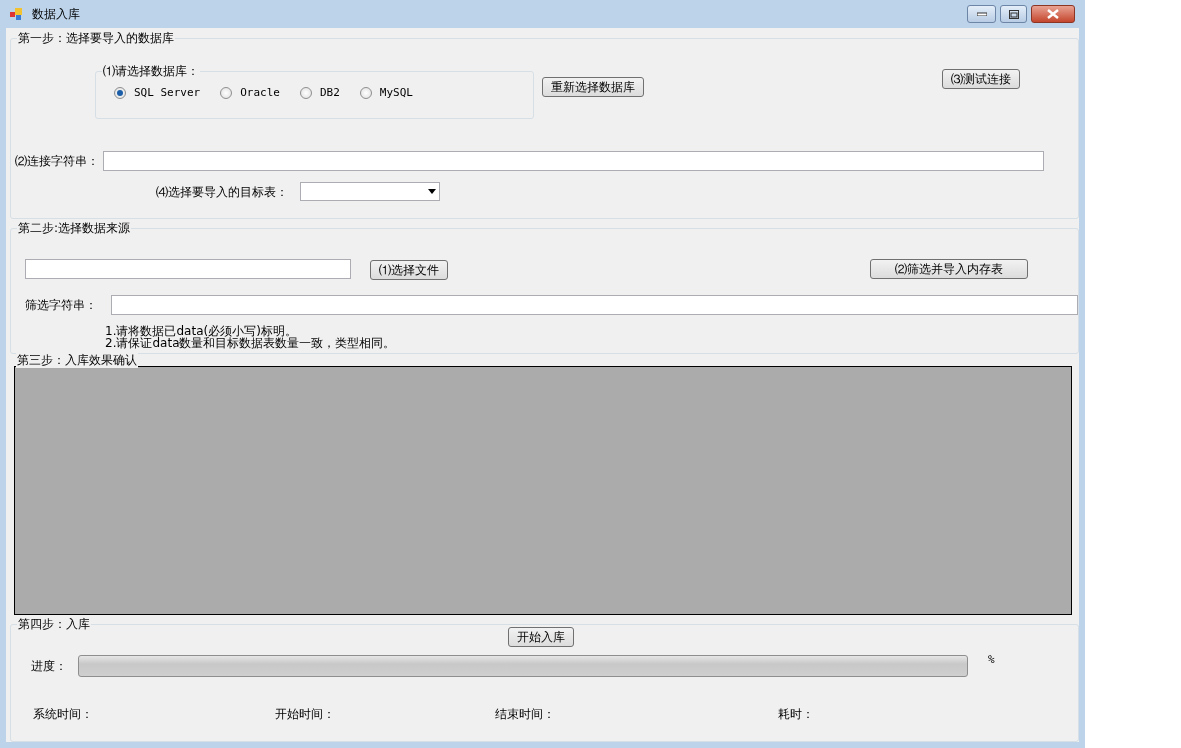 The image size is (1181, 748). I want to click on reselect-database-button: 重新选择数据库, so click(593, 87).